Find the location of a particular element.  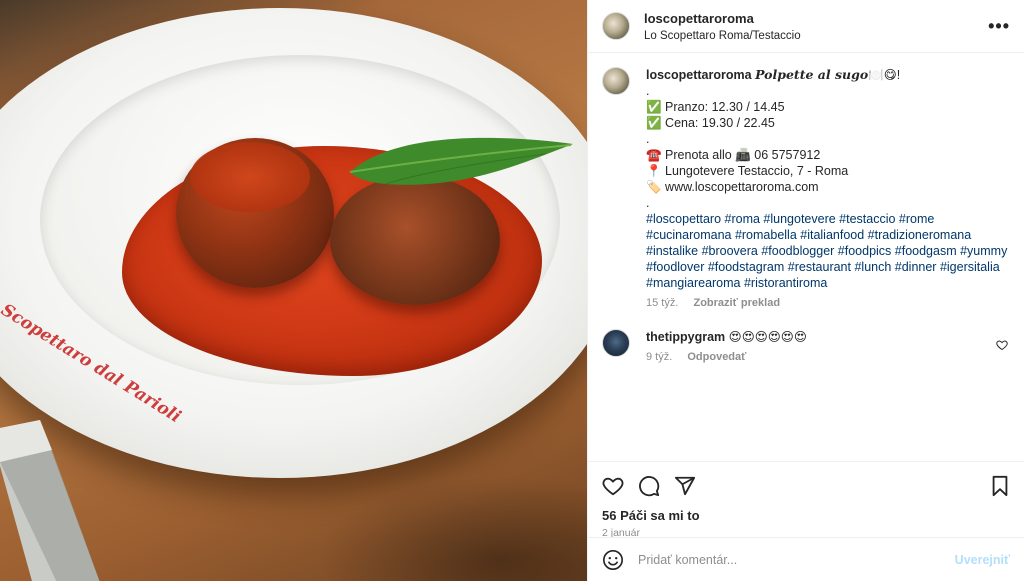

heart-icon is located at coordinates (613, 486).